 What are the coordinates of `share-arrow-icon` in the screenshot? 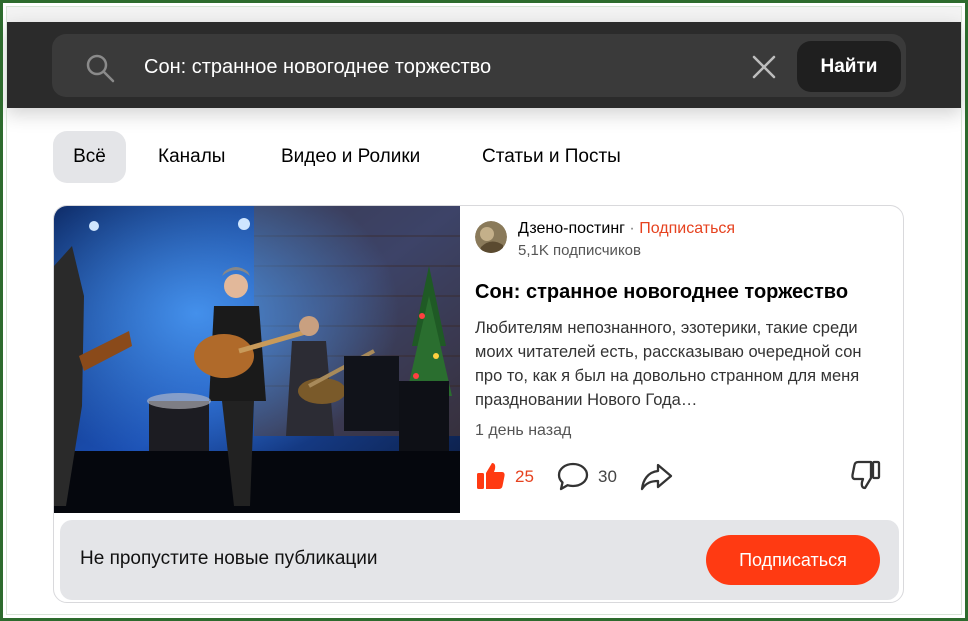 It's located at (656, 476).